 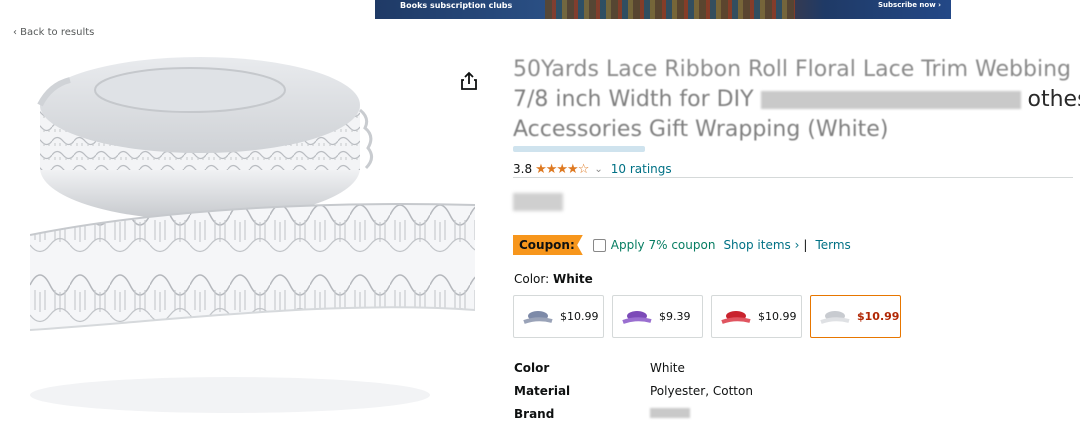 I want to click on rating-value: 3.8, so click(x=523, y=169).